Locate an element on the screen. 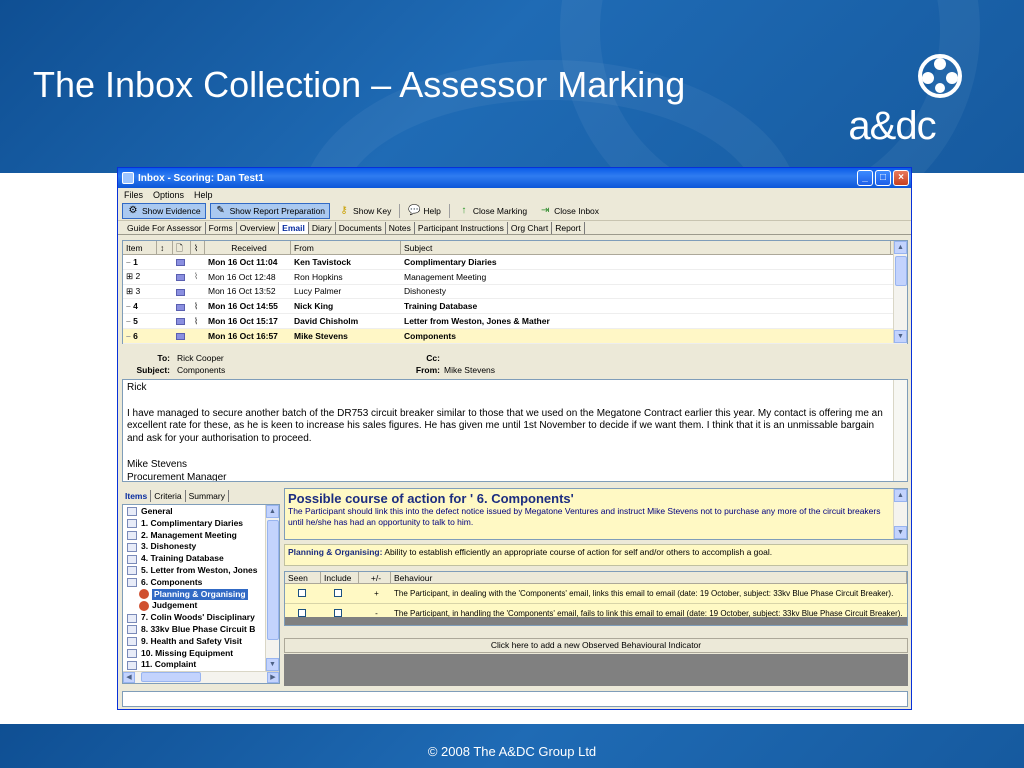  tab-report: Report is located at coordinates (568, 228).